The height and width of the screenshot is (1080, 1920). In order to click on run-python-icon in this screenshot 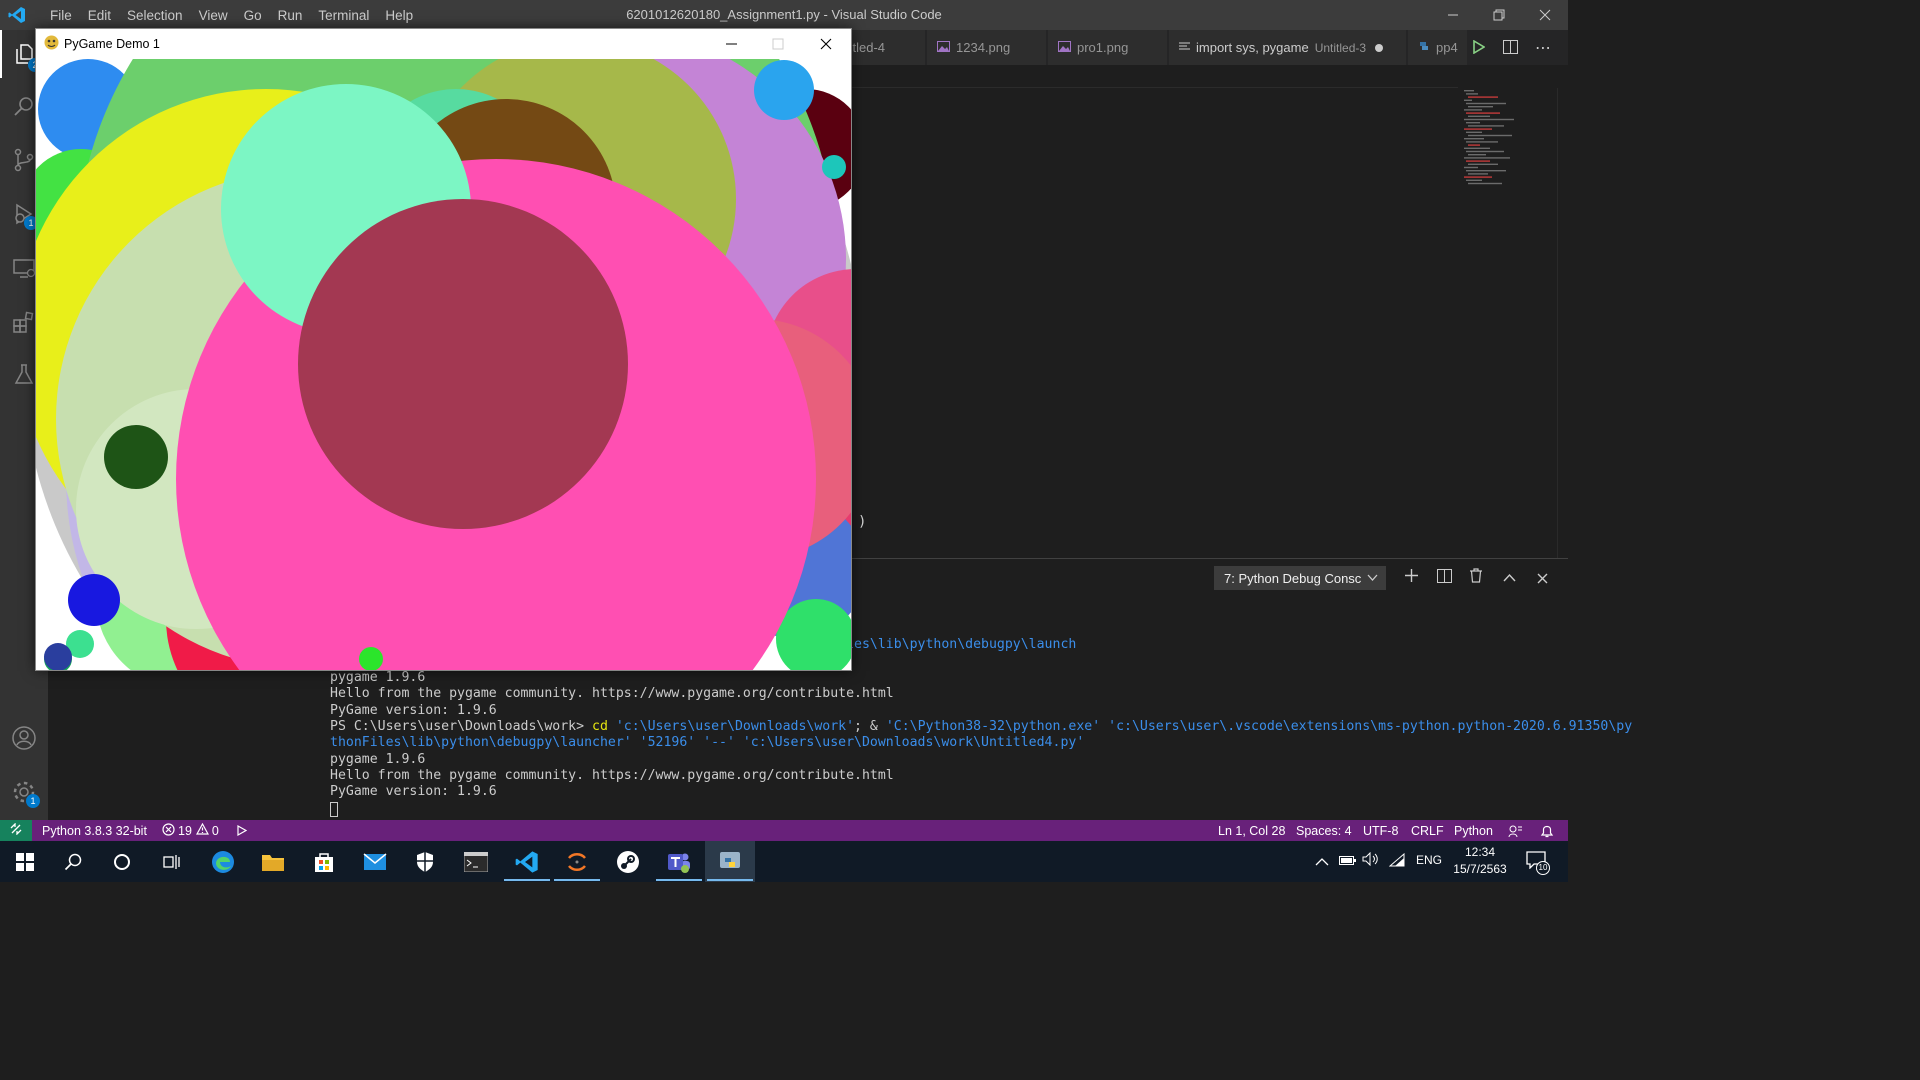, I will do `click(1478, 49)`.